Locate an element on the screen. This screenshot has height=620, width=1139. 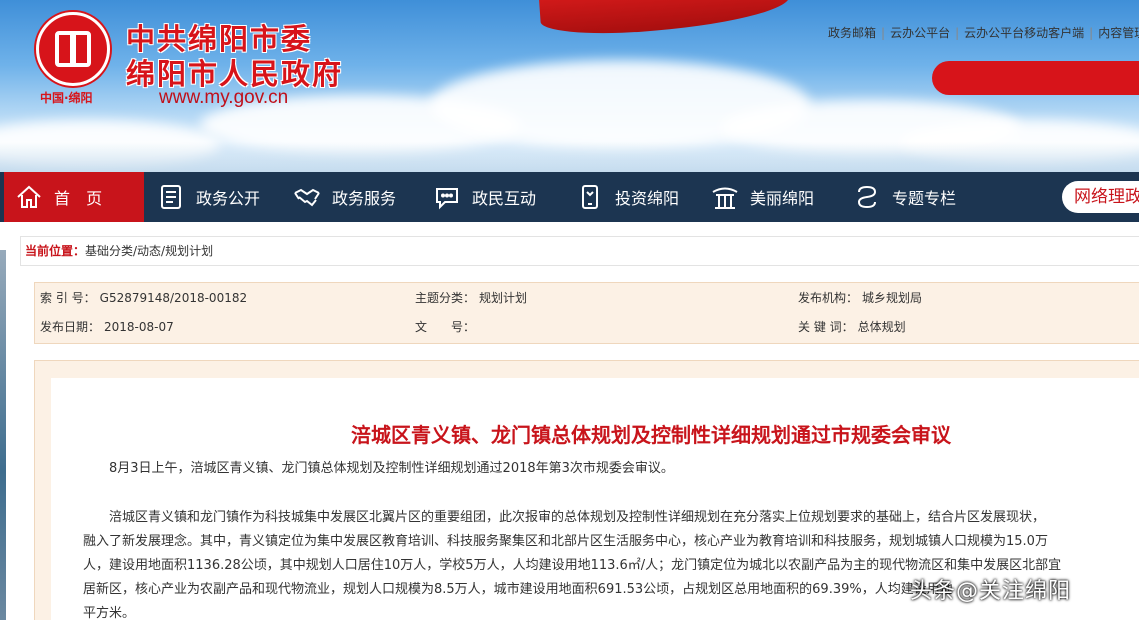
meta-value: 2018-08-07 is located at coordinates (139, 327).